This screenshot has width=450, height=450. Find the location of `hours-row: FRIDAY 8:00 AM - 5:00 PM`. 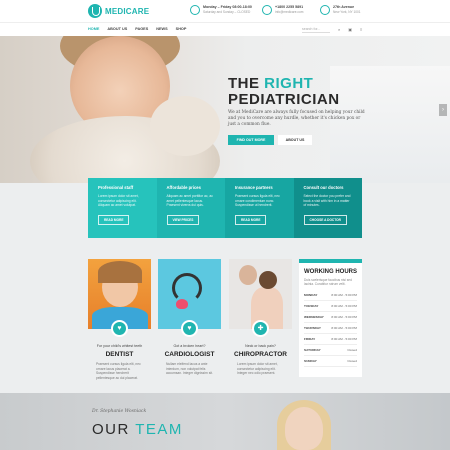

hours-row: FRIDAY 8:00 AM - 5:00 PM is located at coordinates (330, 339).